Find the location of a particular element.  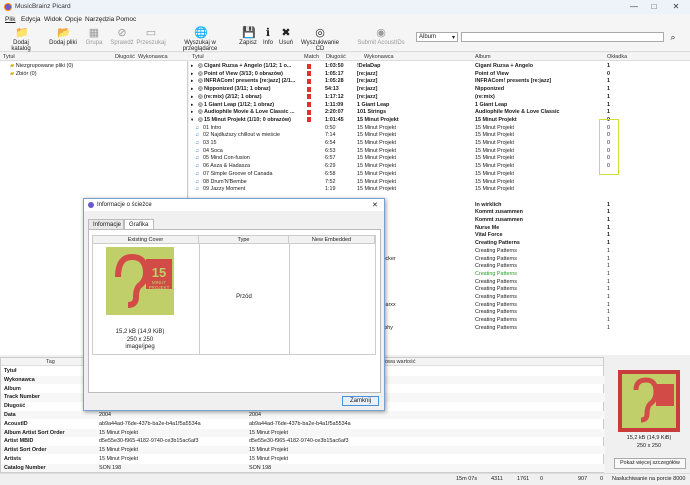

scan-toolbar-button: ▭ Przeszukaj is located at coordinates (151, 36).